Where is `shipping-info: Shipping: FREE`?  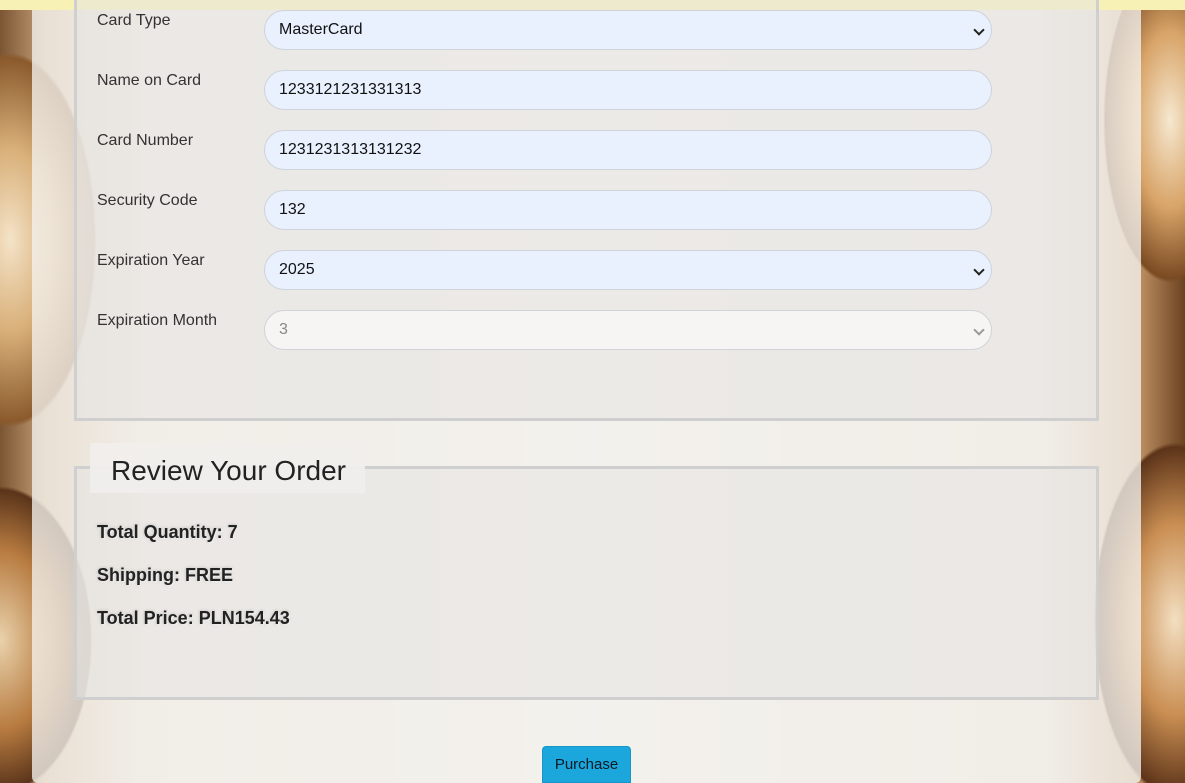 shipping-info: Shipping: FREE is located at coordinates (165, 575).